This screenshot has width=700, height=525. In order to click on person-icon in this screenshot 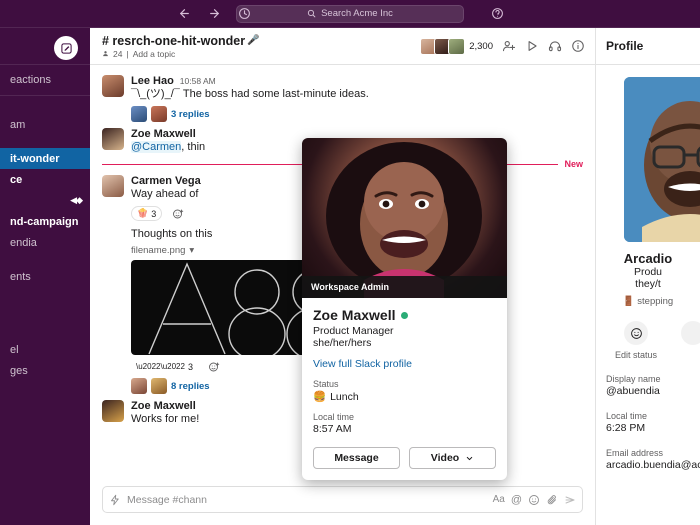, I will do `click(105, 53)`.